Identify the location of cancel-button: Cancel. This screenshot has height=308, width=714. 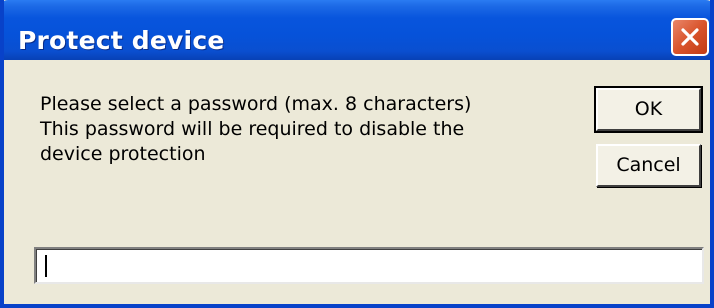
(648, 165).